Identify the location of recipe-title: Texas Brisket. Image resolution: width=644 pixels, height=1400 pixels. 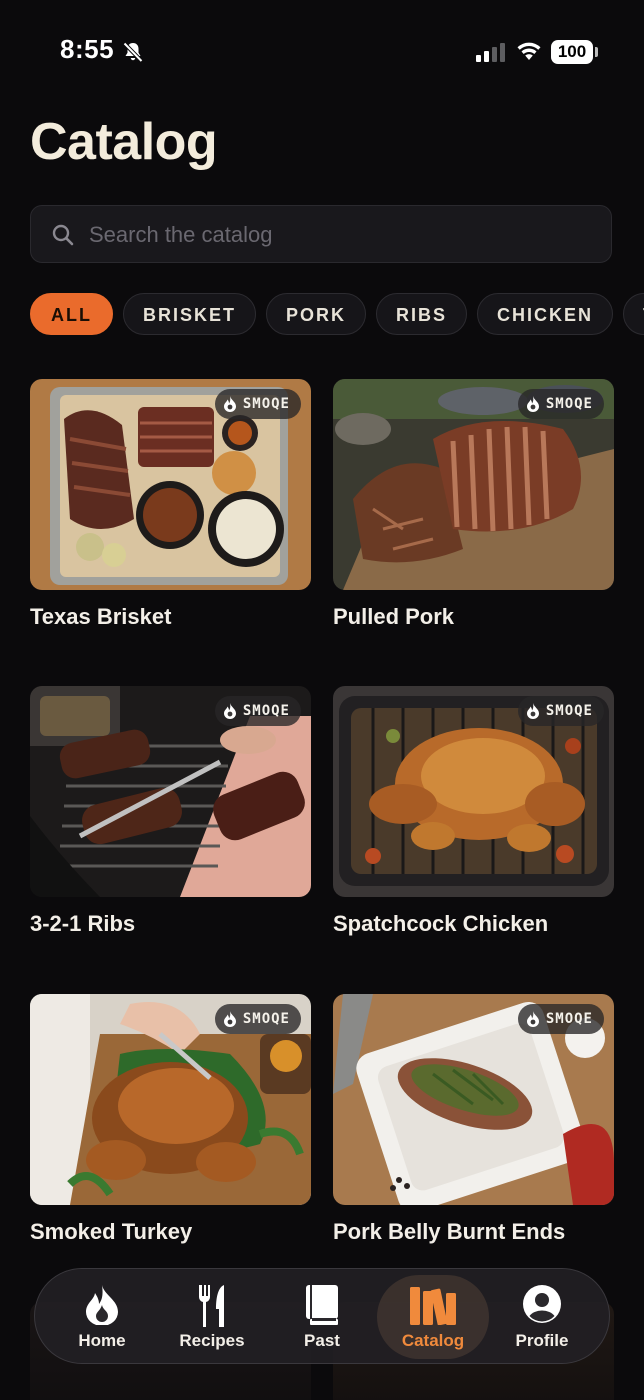
(101, 616).